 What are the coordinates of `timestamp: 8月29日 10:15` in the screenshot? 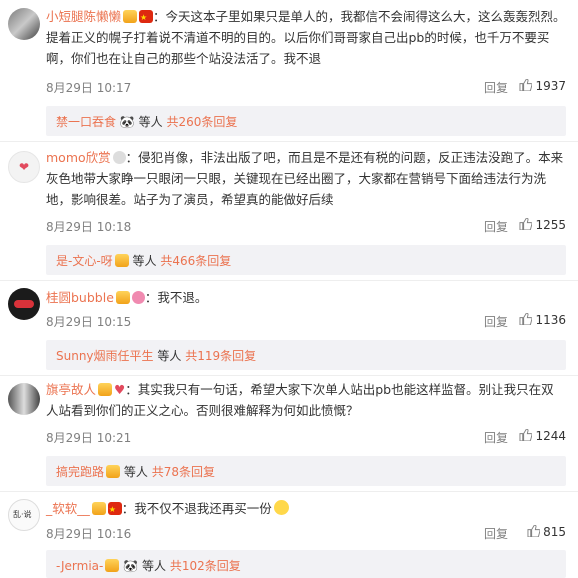 It's located at (89, 322).